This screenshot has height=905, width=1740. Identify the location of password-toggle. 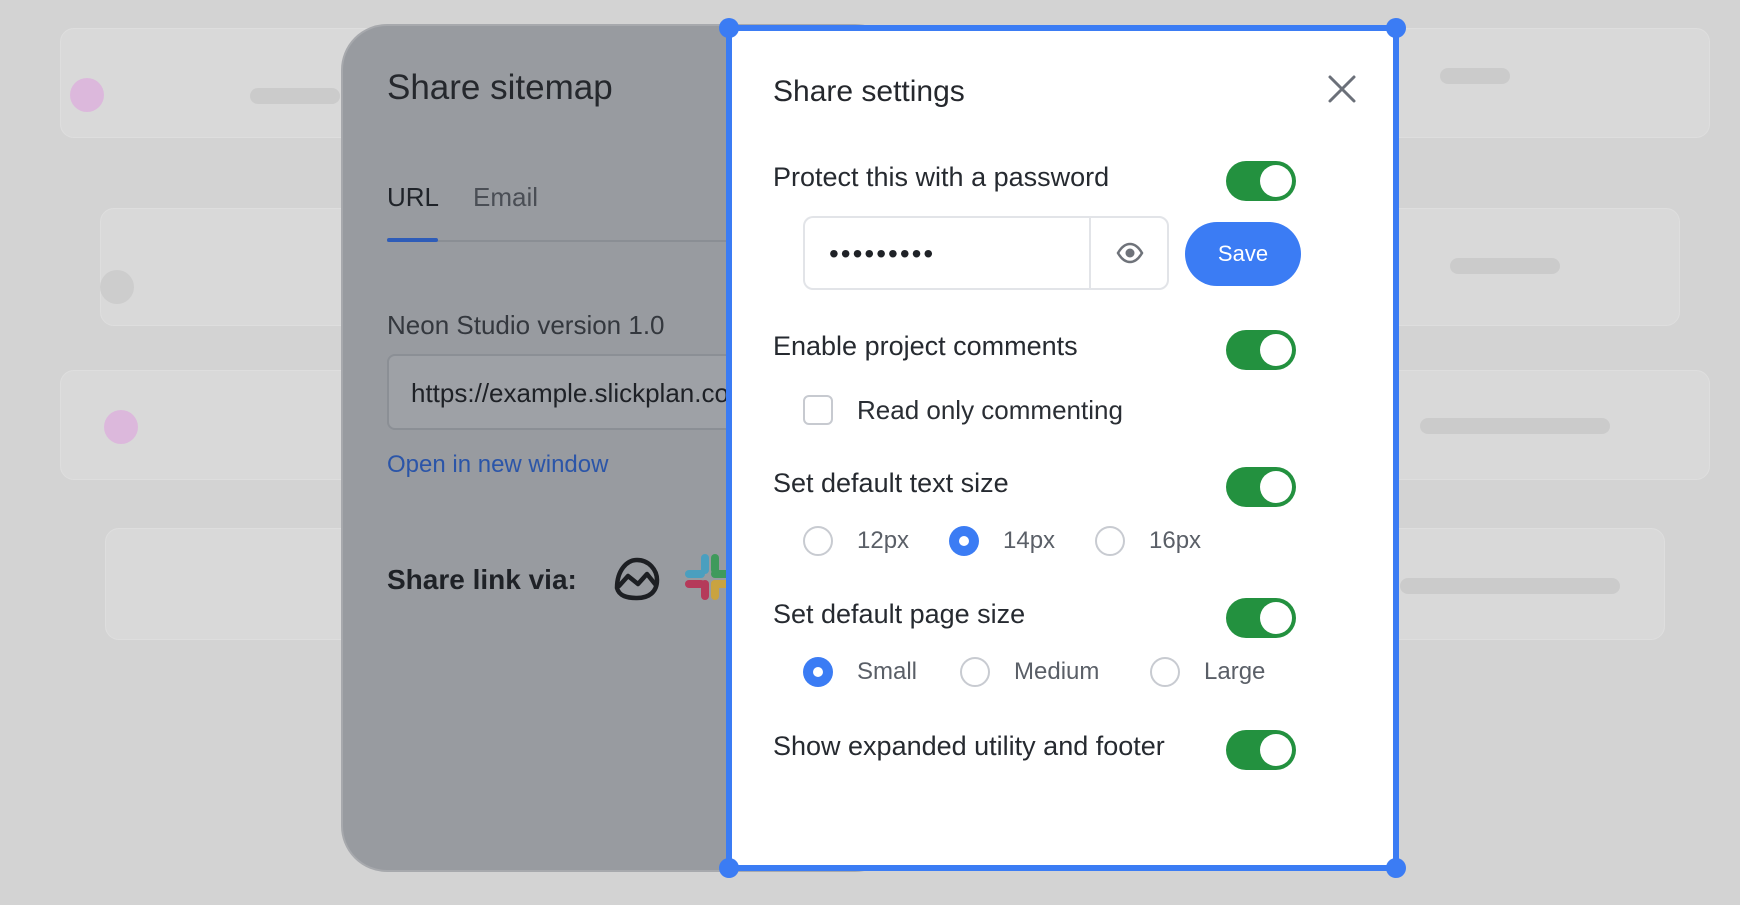
(1261, 181).